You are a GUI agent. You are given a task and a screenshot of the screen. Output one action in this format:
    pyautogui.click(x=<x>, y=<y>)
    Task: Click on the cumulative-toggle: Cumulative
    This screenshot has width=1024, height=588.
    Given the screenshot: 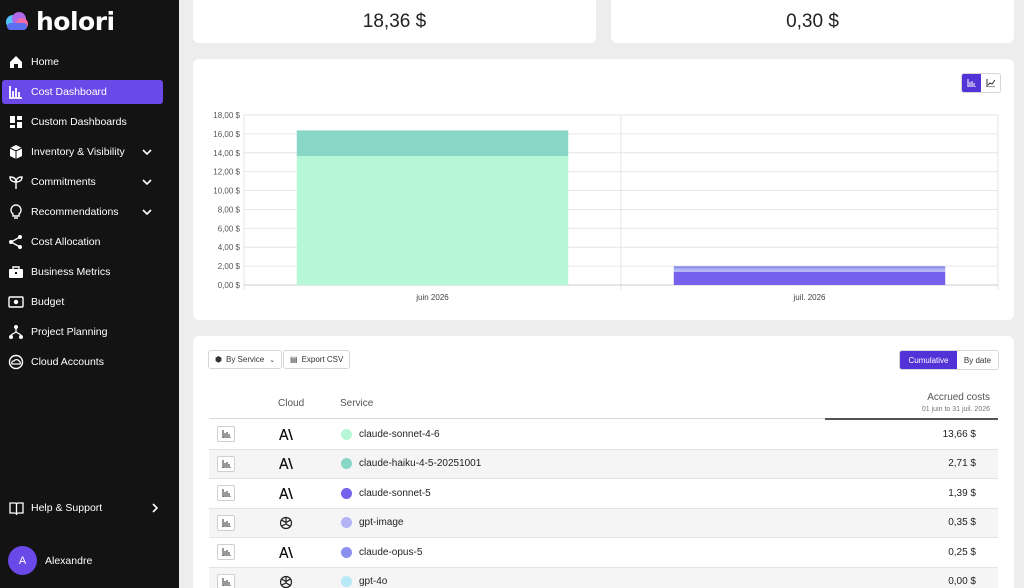 What is the action you would take?
    pyautogui.click(x=928, y=360)
    